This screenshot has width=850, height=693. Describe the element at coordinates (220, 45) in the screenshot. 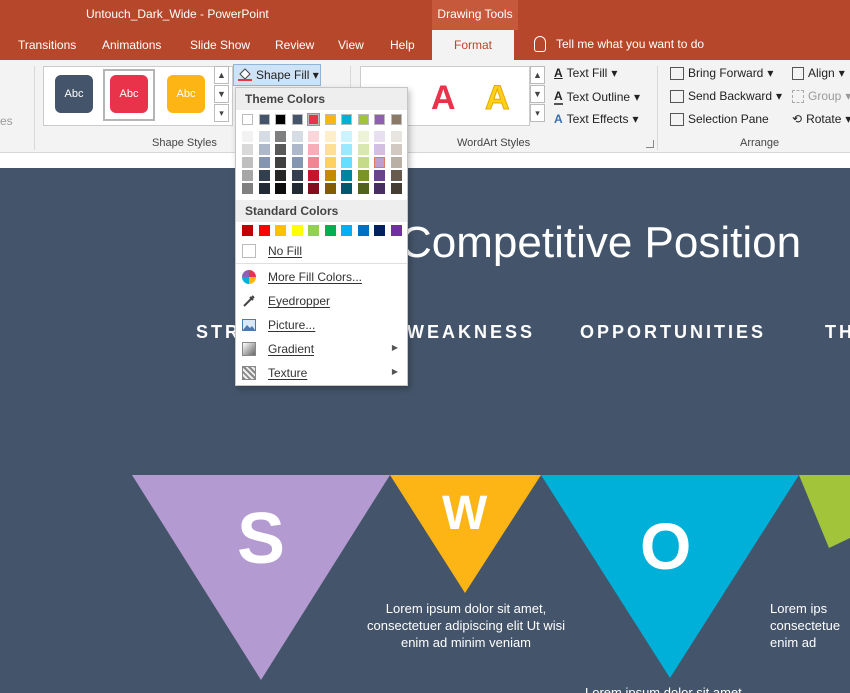

I see `tab-slide-show: Slide Show` at that location.